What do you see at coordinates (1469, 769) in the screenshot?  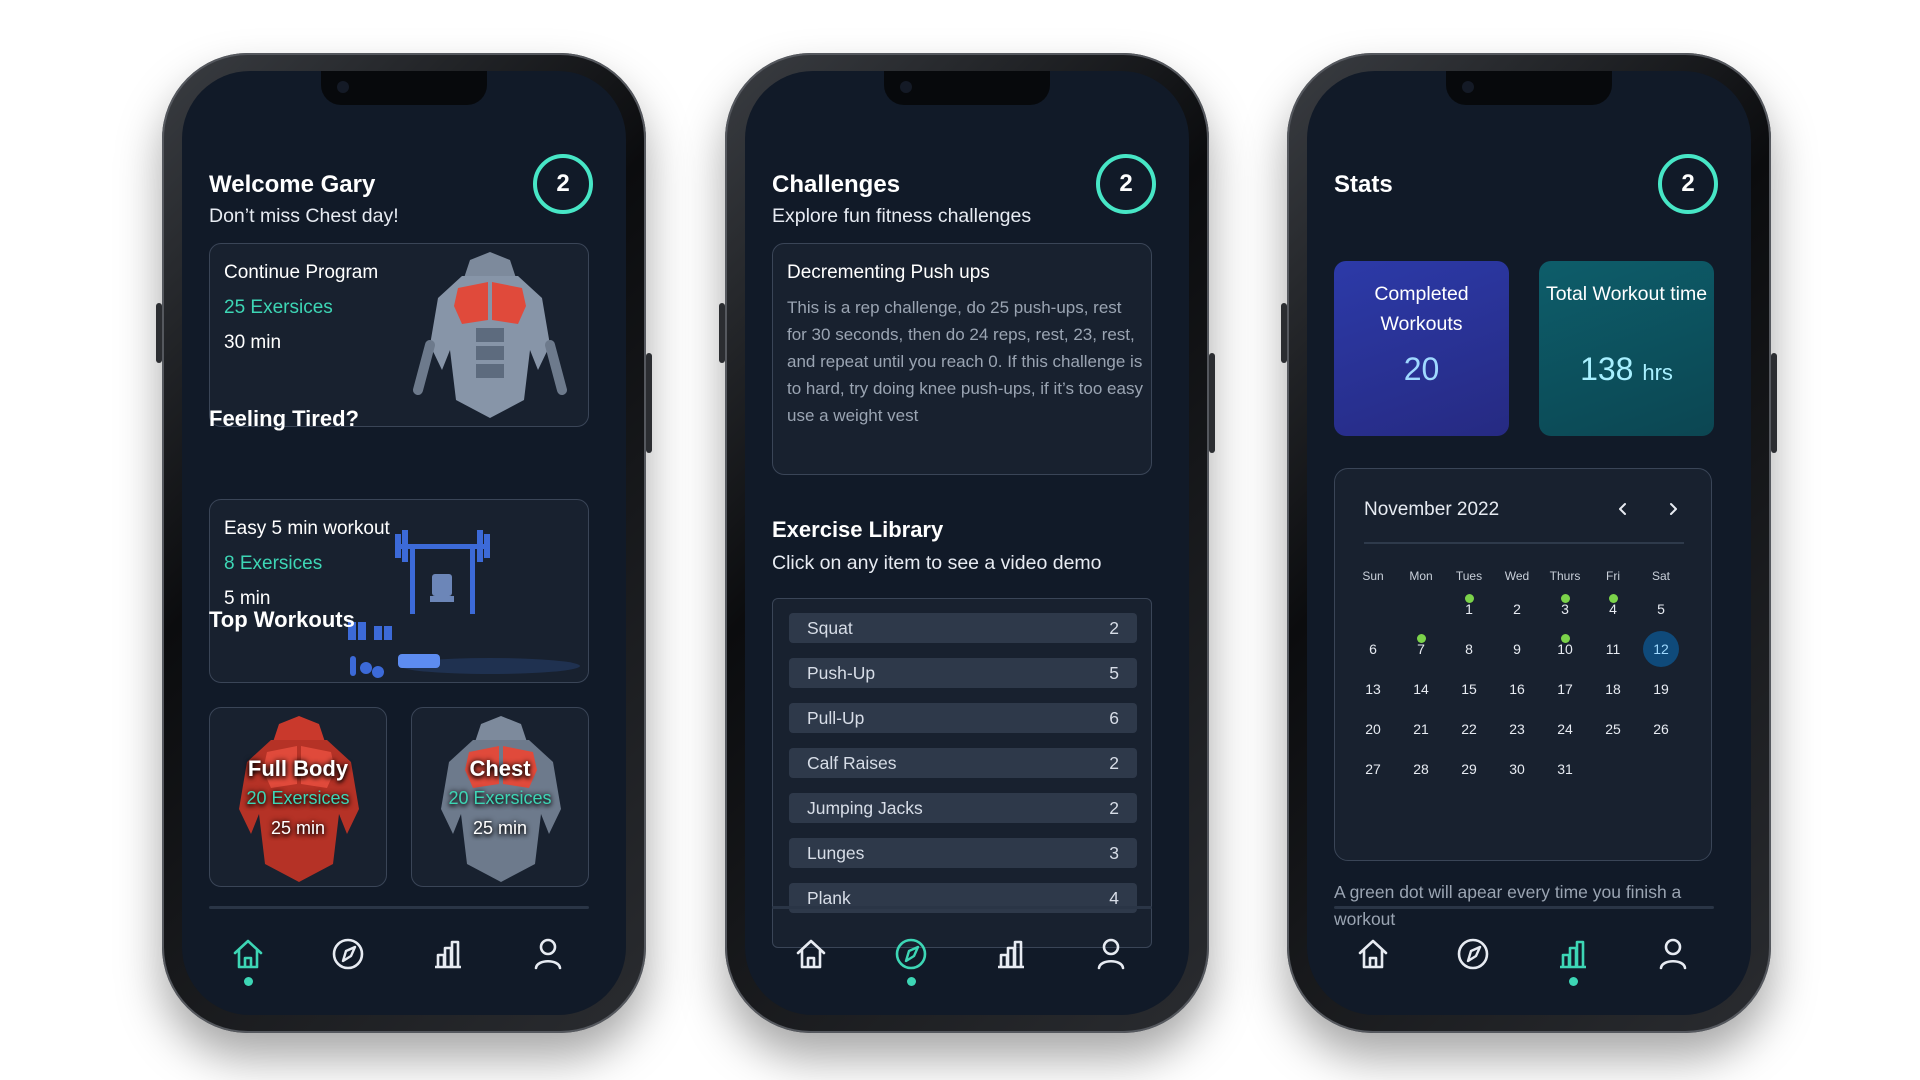 I see `calendar-day: 29` at bounding box center [1469, 769].